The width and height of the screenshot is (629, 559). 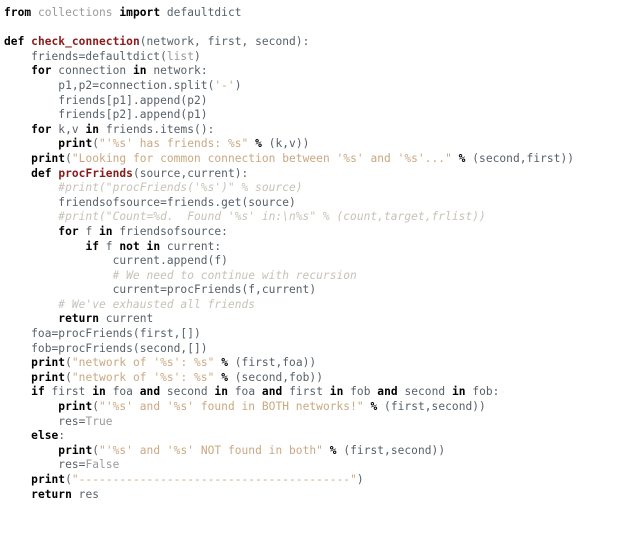 I want to click on code-token-pl: (second,fob)), so click(x=275, y=377).